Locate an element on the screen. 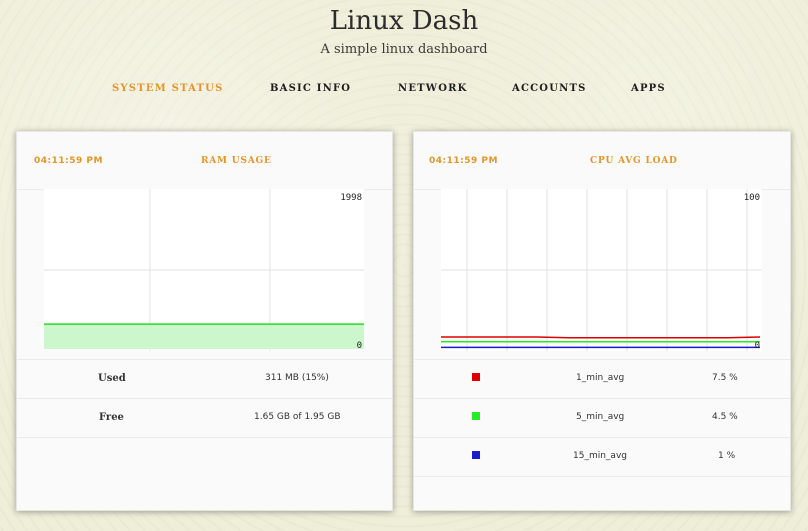 The width and height of the screenshot is (808, 531). ram-timestamp: 04:11:59 PM is located at coordinates (68, 161).